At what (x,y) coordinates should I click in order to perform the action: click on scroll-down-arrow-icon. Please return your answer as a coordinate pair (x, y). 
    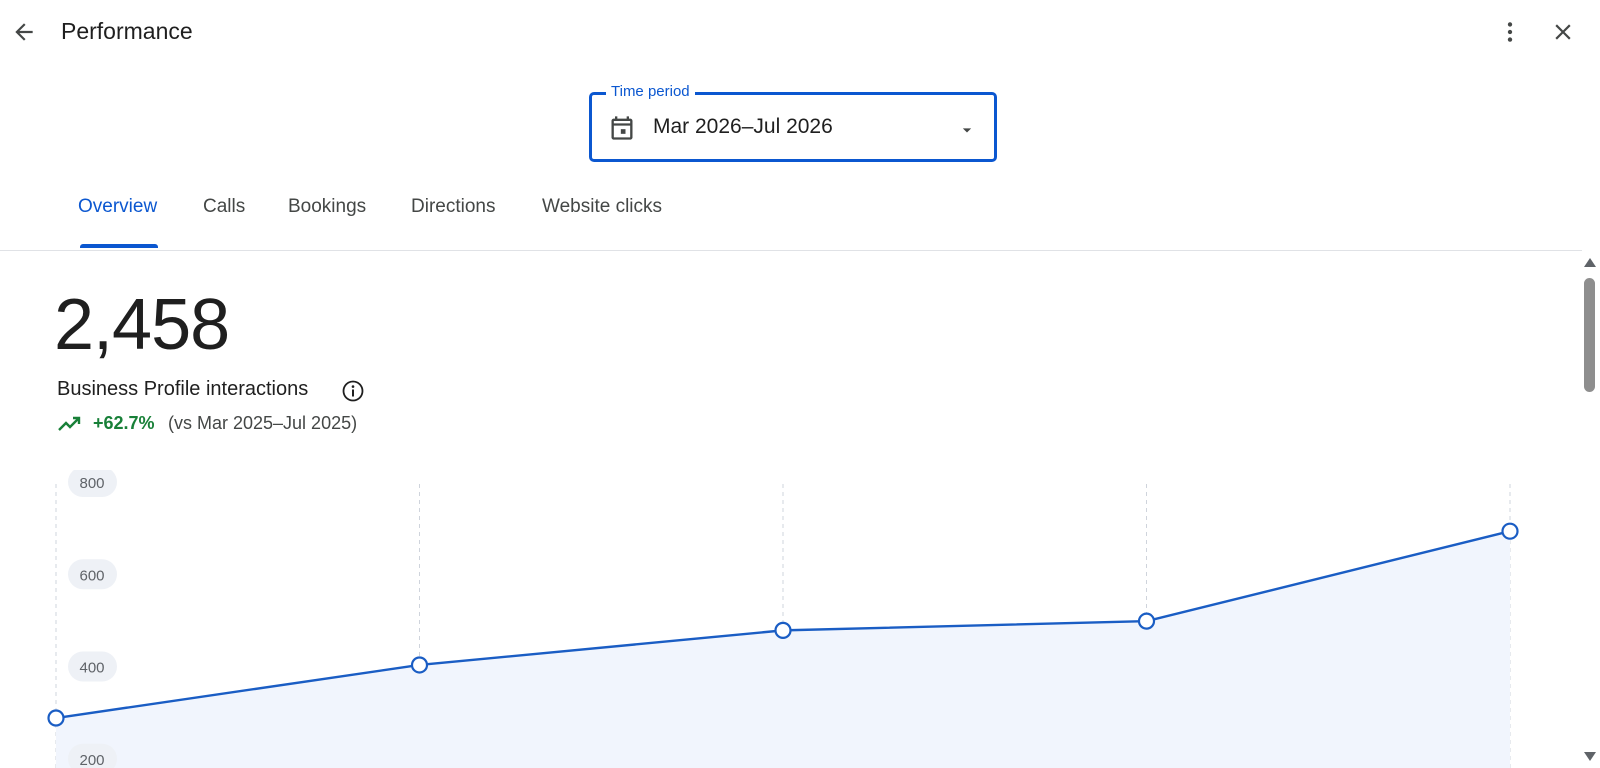
    Looking at the image, I should click on (1590, 756).